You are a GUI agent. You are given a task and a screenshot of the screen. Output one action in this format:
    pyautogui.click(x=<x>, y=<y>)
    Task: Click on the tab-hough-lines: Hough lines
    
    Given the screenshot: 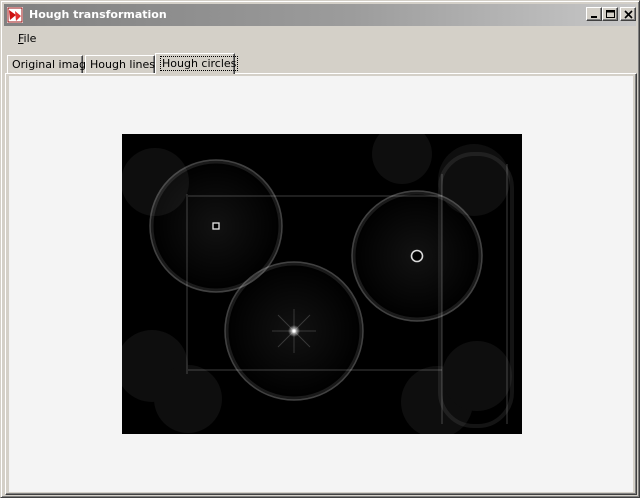 What is the action you would take?
    pyautogui.click(x=120, y=64)
    